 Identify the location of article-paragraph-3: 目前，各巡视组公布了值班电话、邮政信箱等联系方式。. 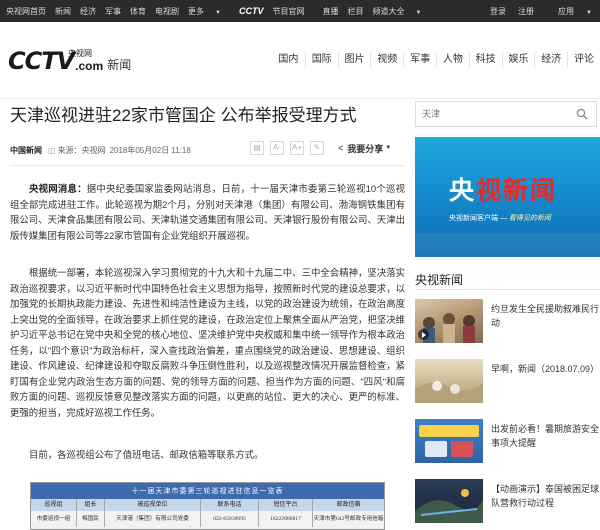
(146, 454).